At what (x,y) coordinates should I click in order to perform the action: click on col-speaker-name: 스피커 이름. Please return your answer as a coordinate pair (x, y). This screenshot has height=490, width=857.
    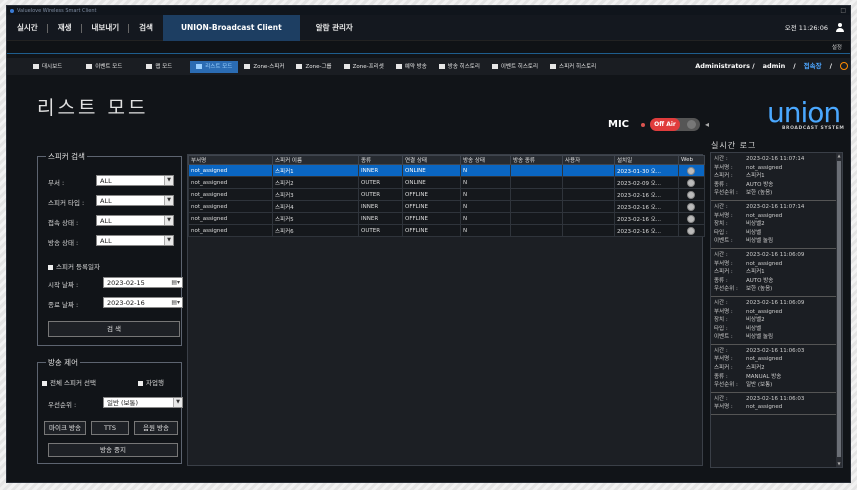
    Looking at the image, I should click on (315, 160).